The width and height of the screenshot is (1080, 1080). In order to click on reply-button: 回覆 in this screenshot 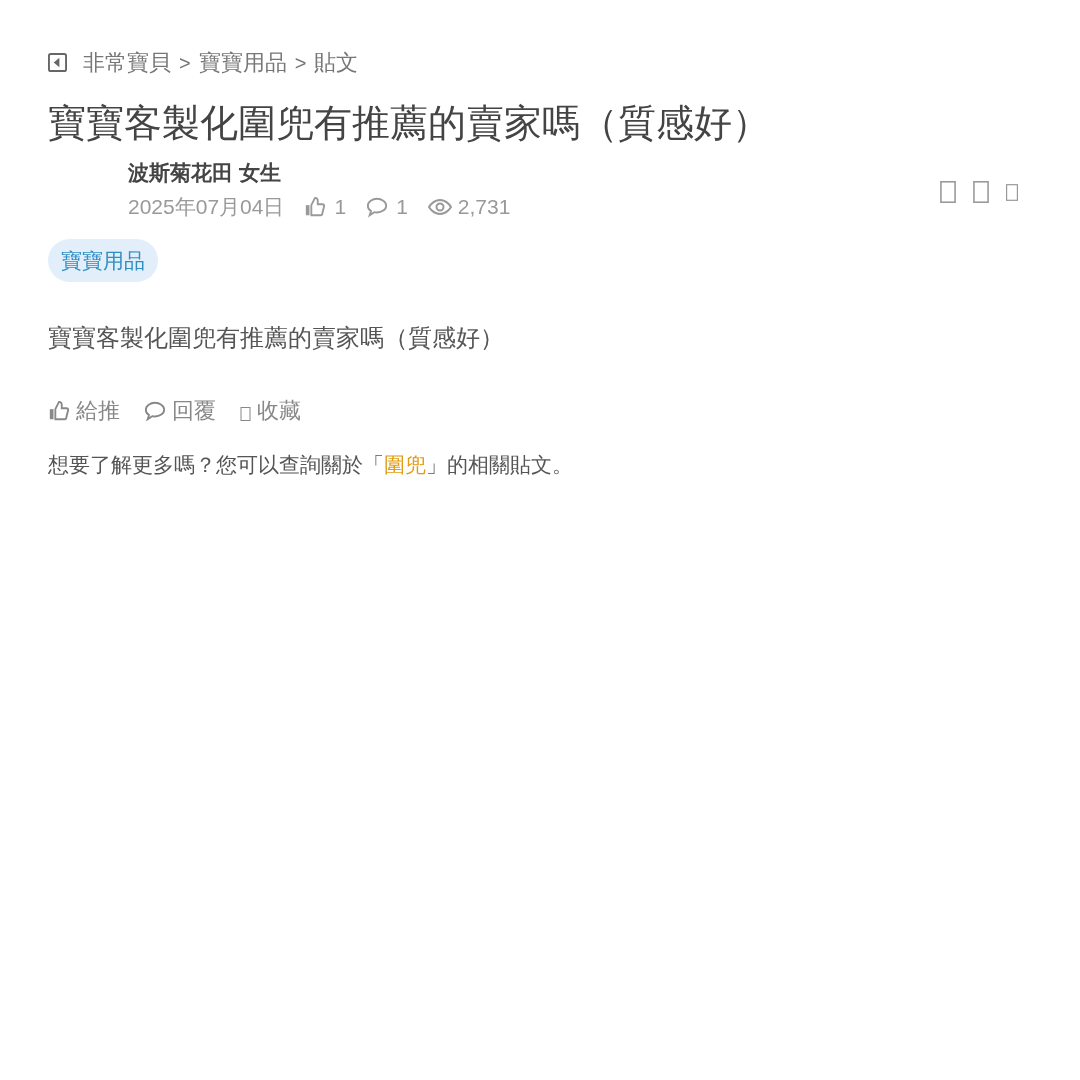, I will do `click(180, 410)`.